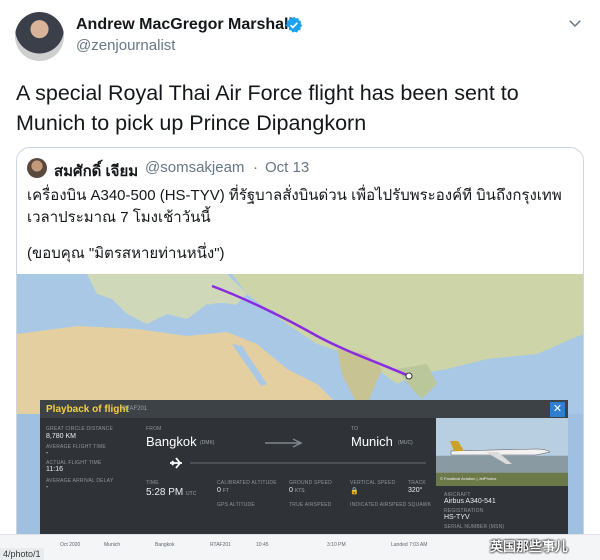  Describe the element at coordinates (284, 443) in the screenshot. I see `right-arrow-icon` at that location.